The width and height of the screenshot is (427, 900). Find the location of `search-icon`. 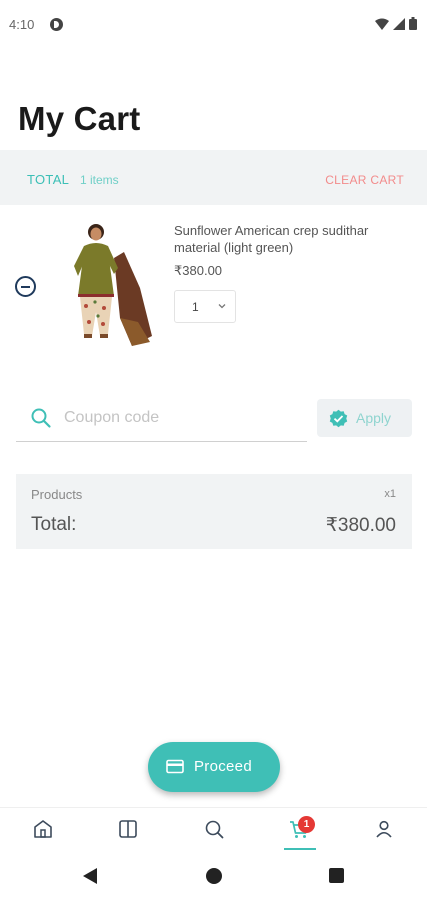

search-icon is located at coordinates (41, 418).